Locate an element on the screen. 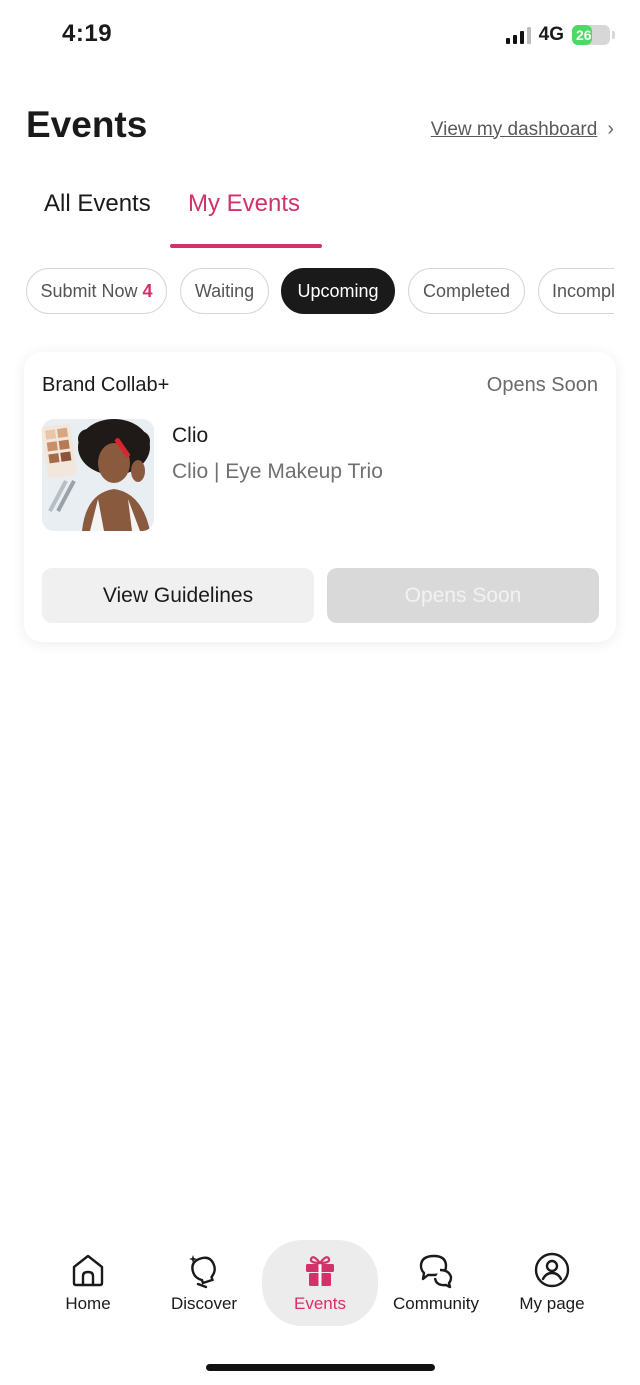  filter-chip-upcoming: Upcoming is located at coordinates (338, 291).